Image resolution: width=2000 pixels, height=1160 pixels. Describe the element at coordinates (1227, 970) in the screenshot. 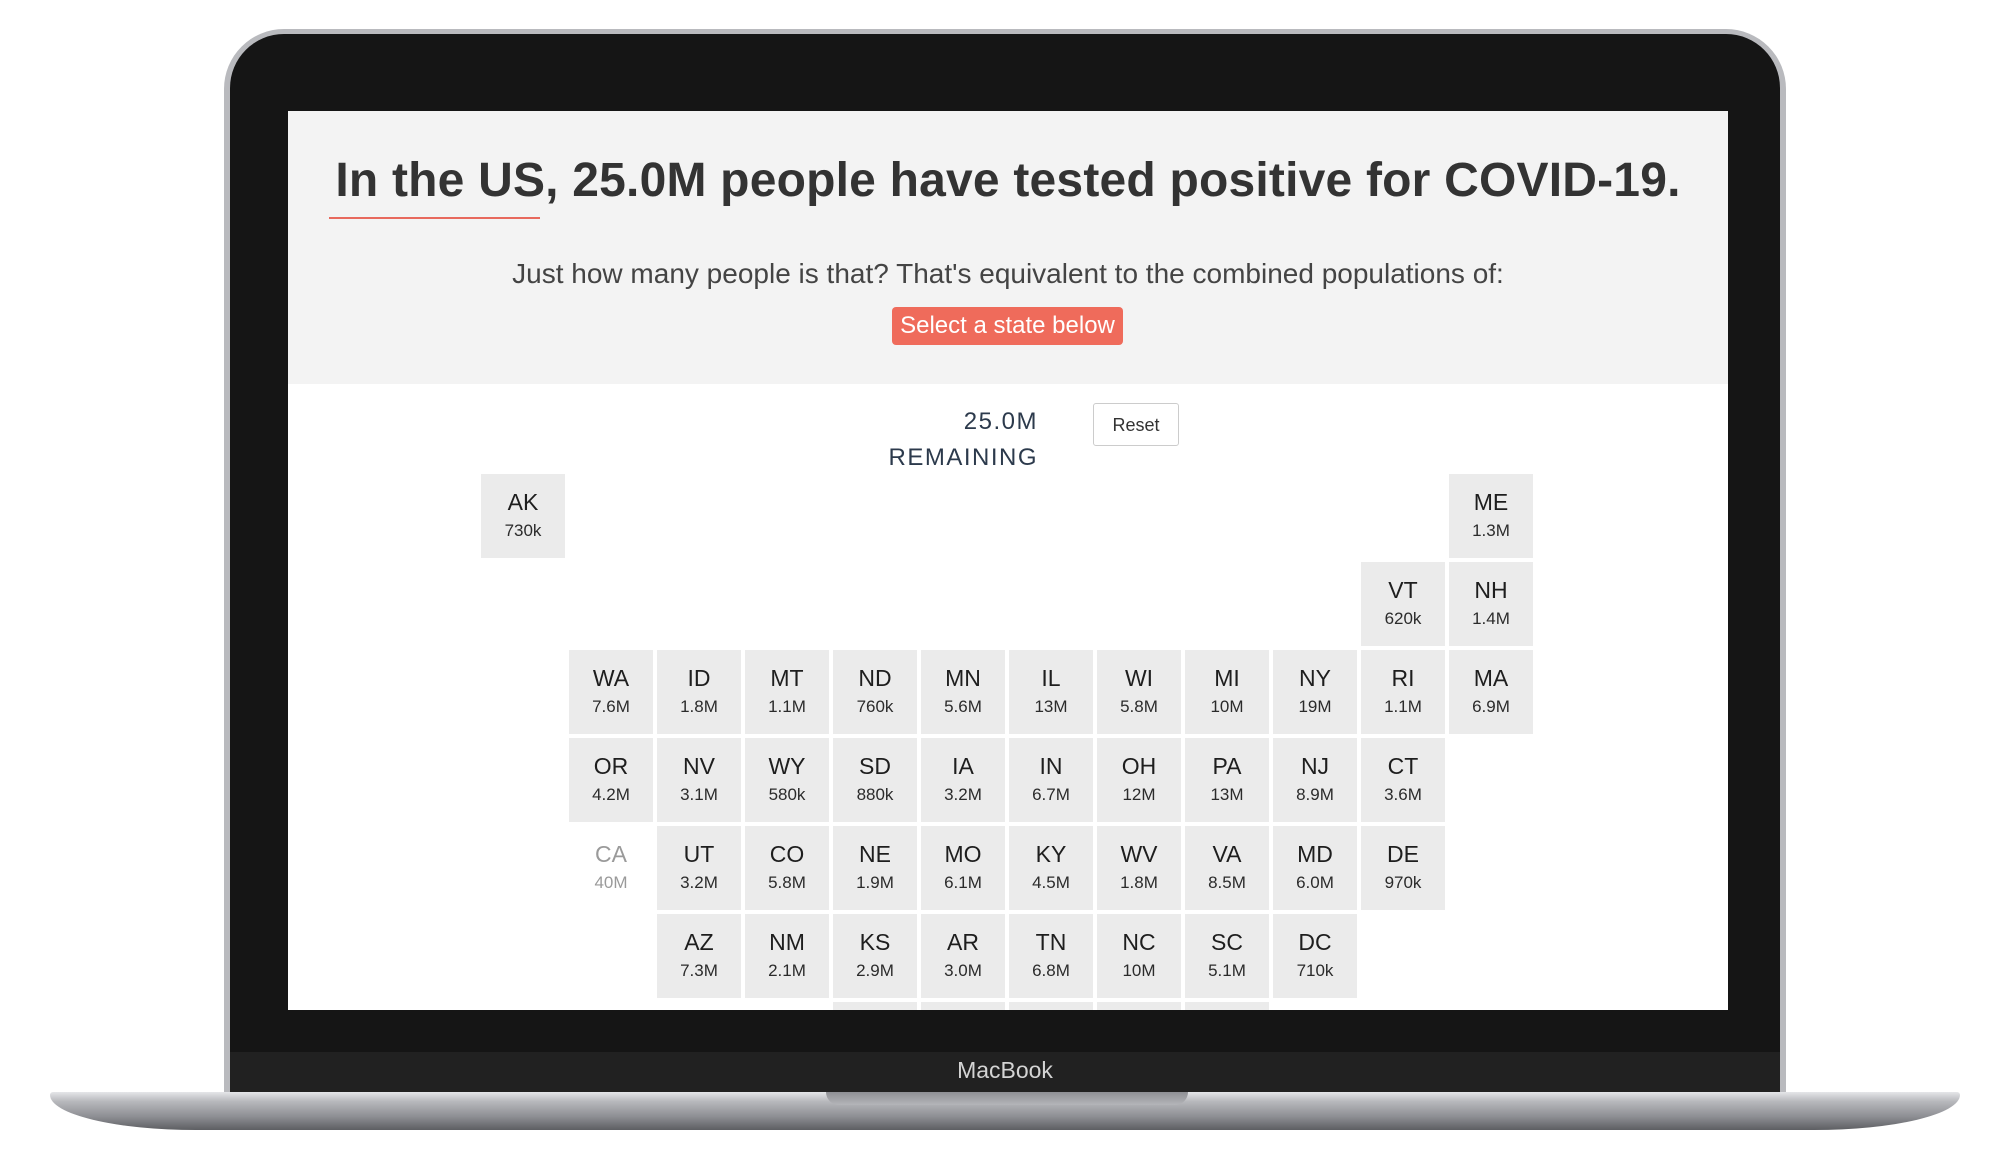

I see `state-population: 5.1M` at that location.